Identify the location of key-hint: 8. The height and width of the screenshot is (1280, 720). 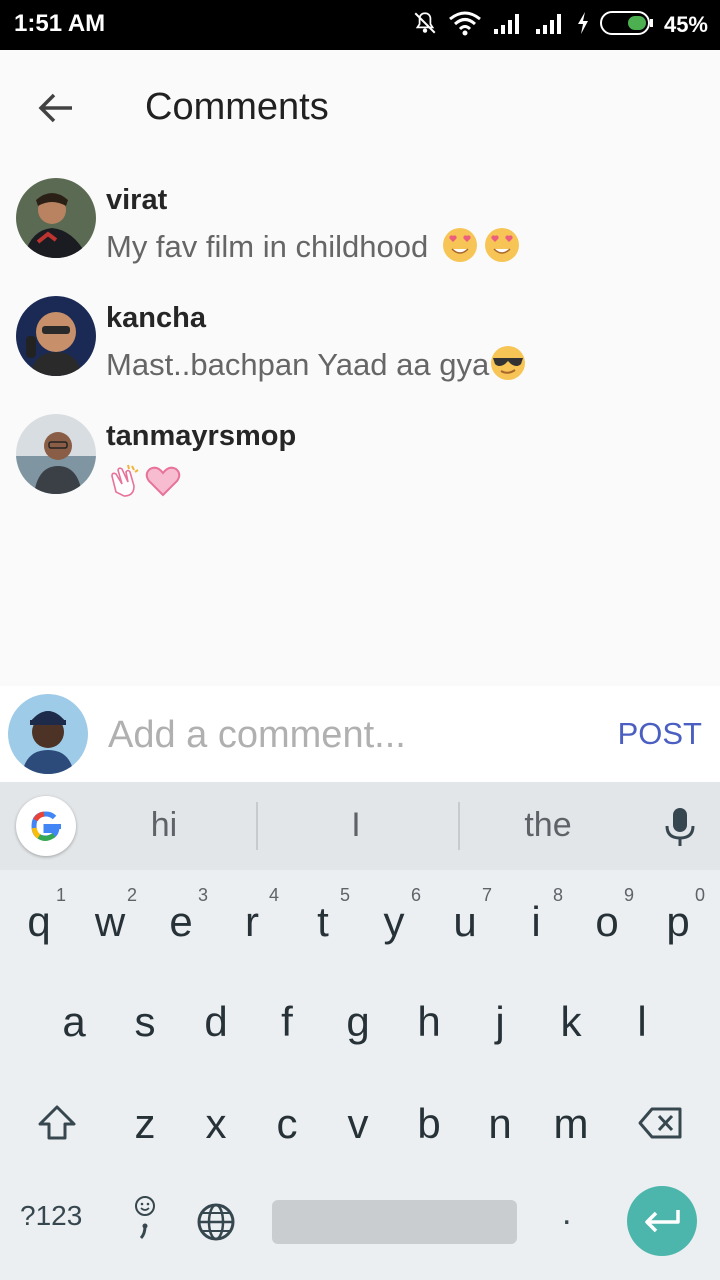
(557, 895).